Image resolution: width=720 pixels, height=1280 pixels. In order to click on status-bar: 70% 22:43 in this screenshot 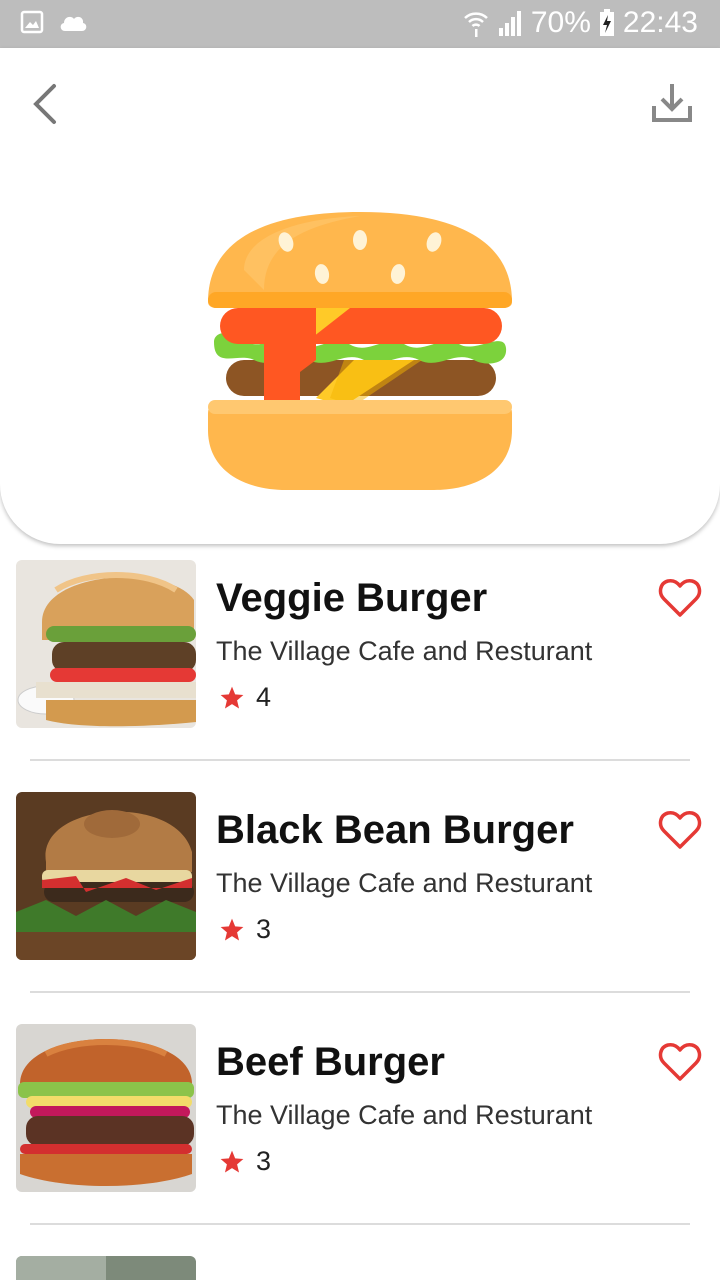, I will do `click(360, 24)`.